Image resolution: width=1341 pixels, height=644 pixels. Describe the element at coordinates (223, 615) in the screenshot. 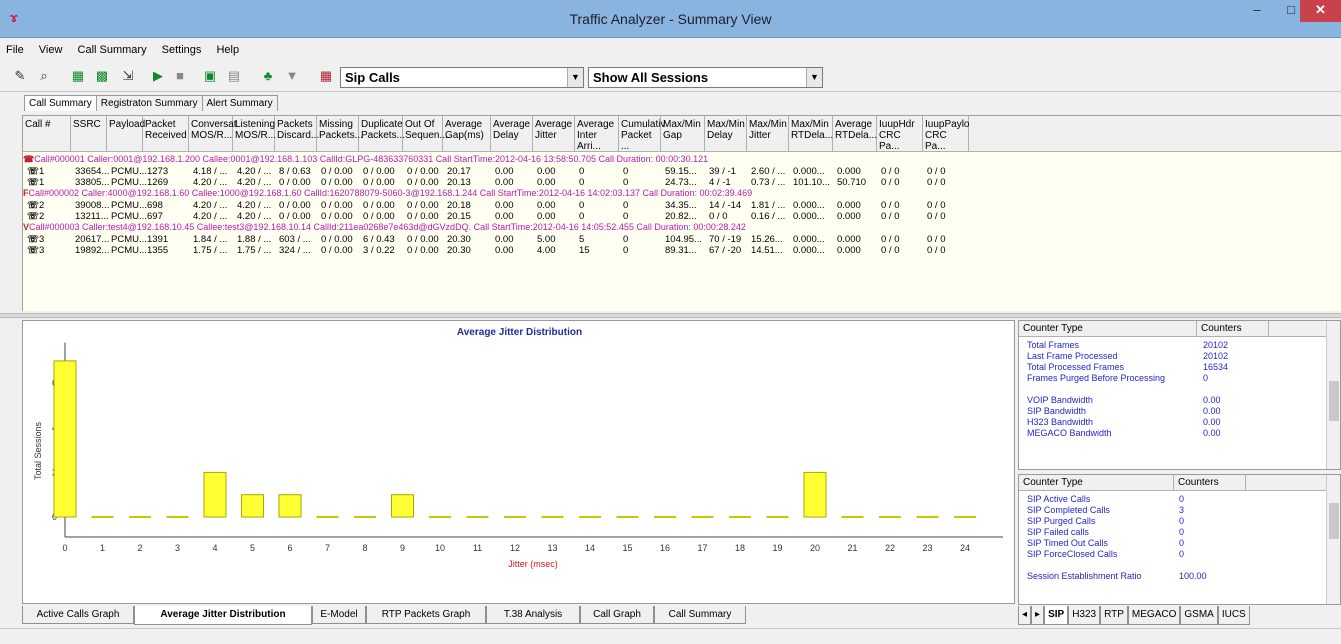

I see `tab-average-jitter-distribution: Average Jitter Distribution` at that location.